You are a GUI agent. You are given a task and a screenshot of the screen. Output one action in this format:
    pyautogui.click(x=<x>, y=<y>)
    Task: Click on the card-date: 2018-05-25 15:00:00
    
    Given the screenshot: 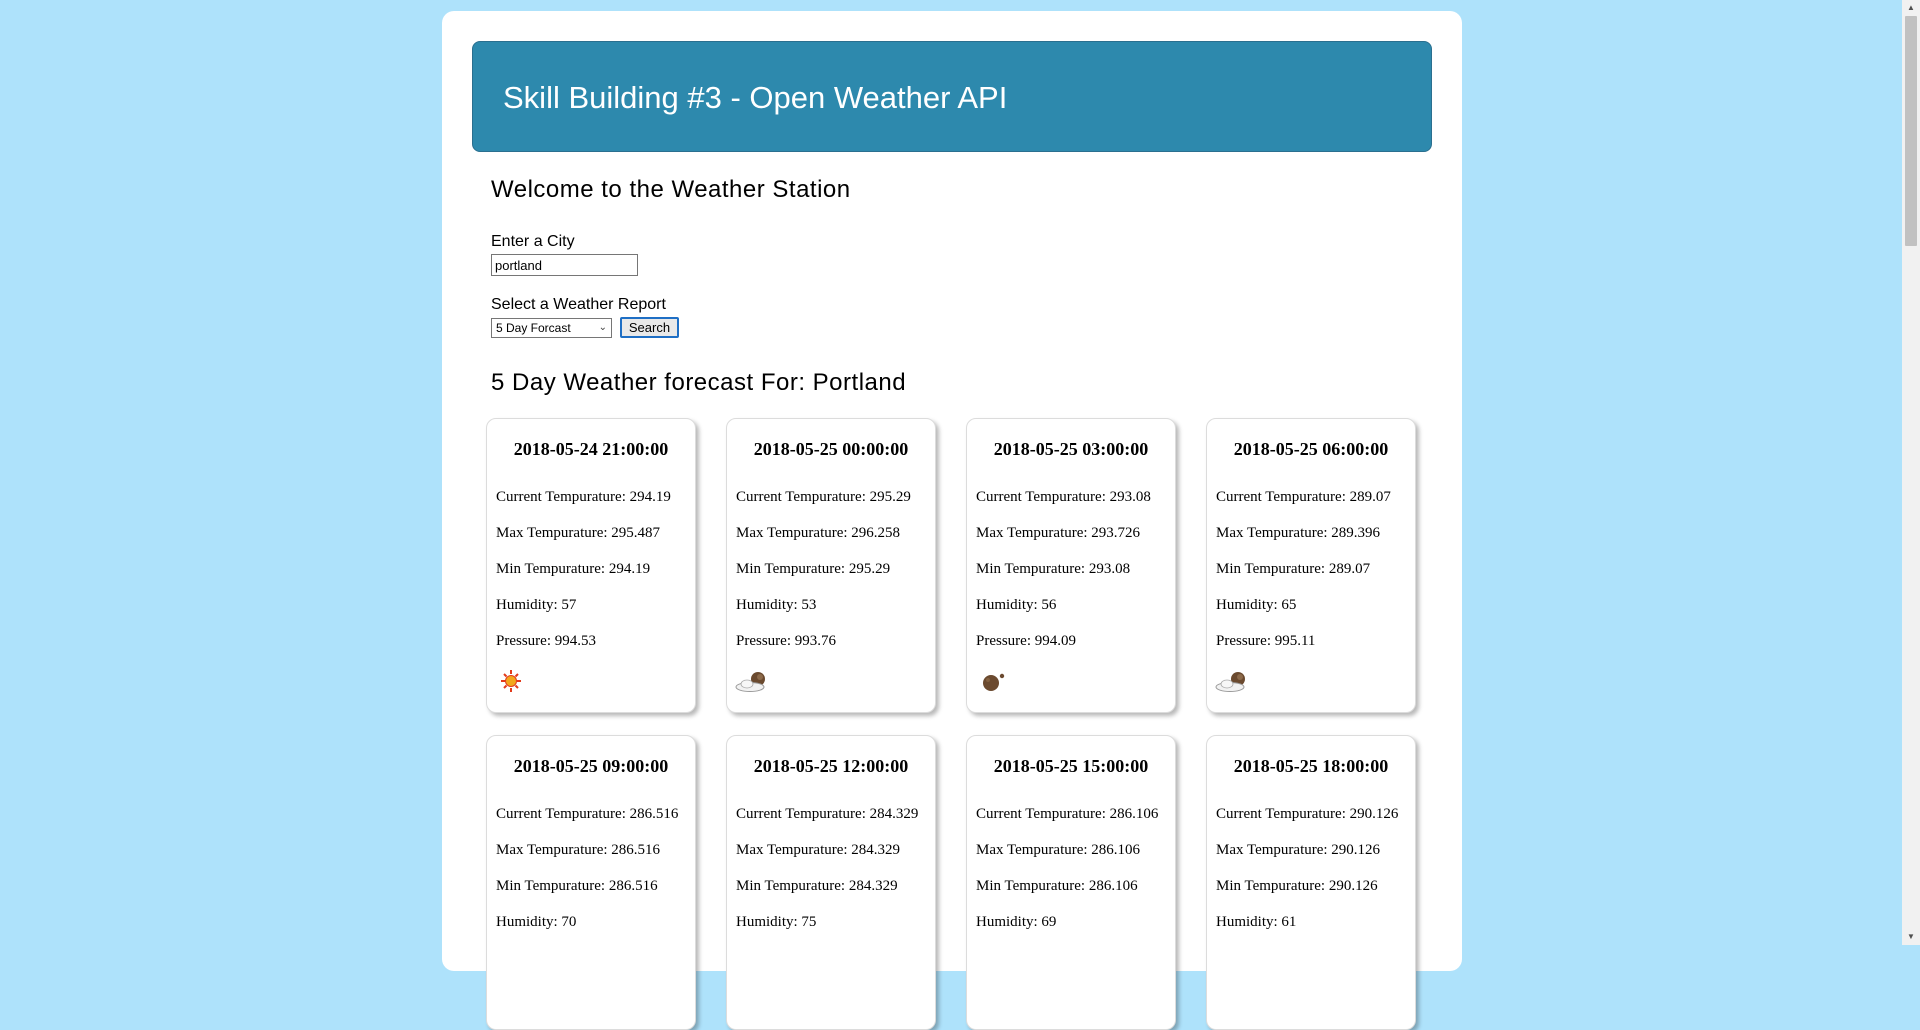 What is the action you would take?
    pyautogui.click(x=1071, y=766)
    